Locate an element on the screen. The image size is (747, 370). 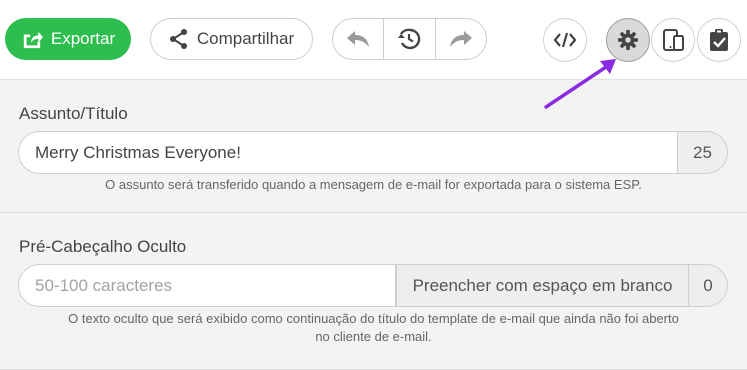
export-button: Exportar is located at coordinates (68, 39).